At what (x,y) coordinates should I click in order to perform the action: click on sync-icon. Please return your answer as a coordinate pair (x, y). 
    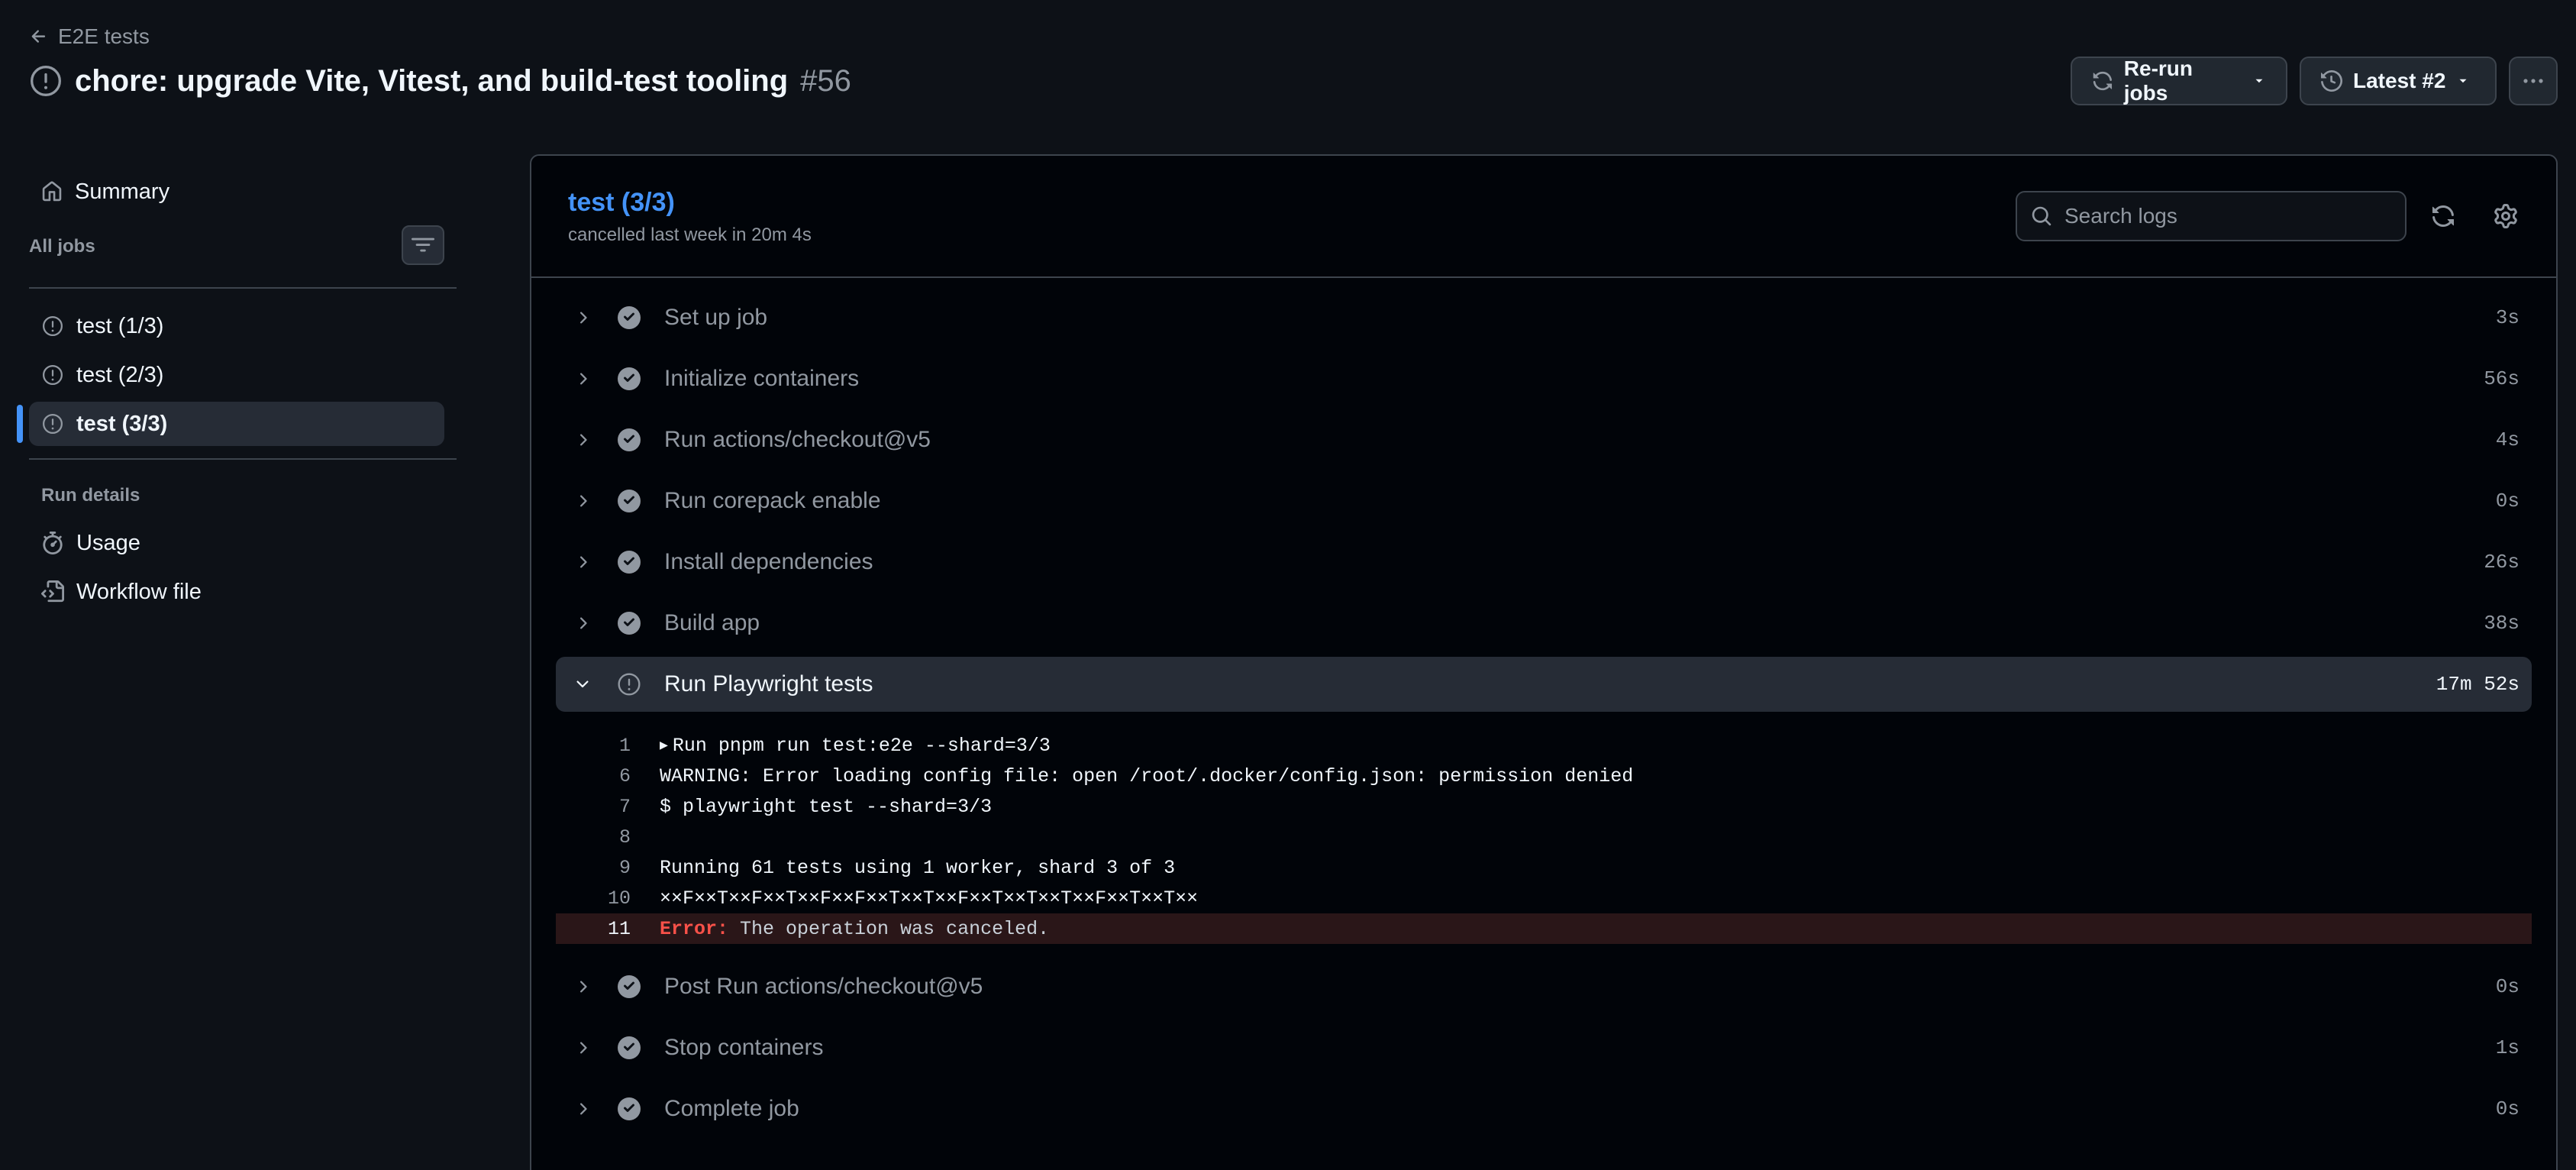
    Looking at the image, I should click on (2103, 81).